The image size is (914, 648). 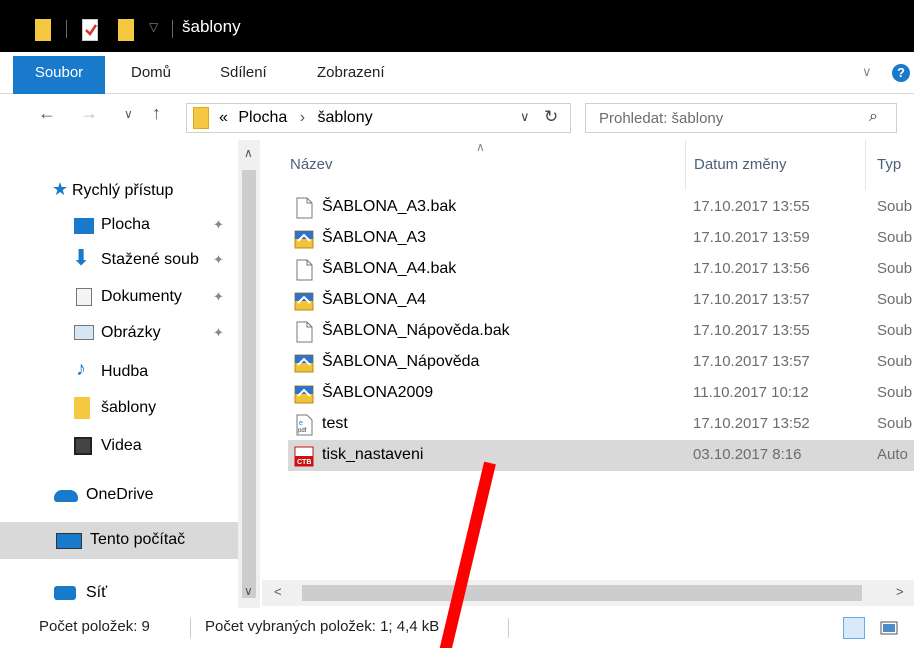 I want to click on title-bar: ▽ šablony, so click(x=457, y=26).